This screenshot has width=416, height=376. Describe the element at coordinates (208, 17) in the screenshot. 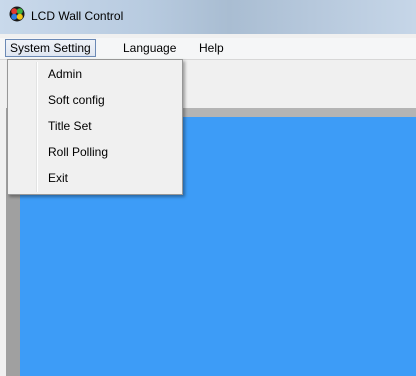

I see `title-bar: LCD Wall Control` at that location.